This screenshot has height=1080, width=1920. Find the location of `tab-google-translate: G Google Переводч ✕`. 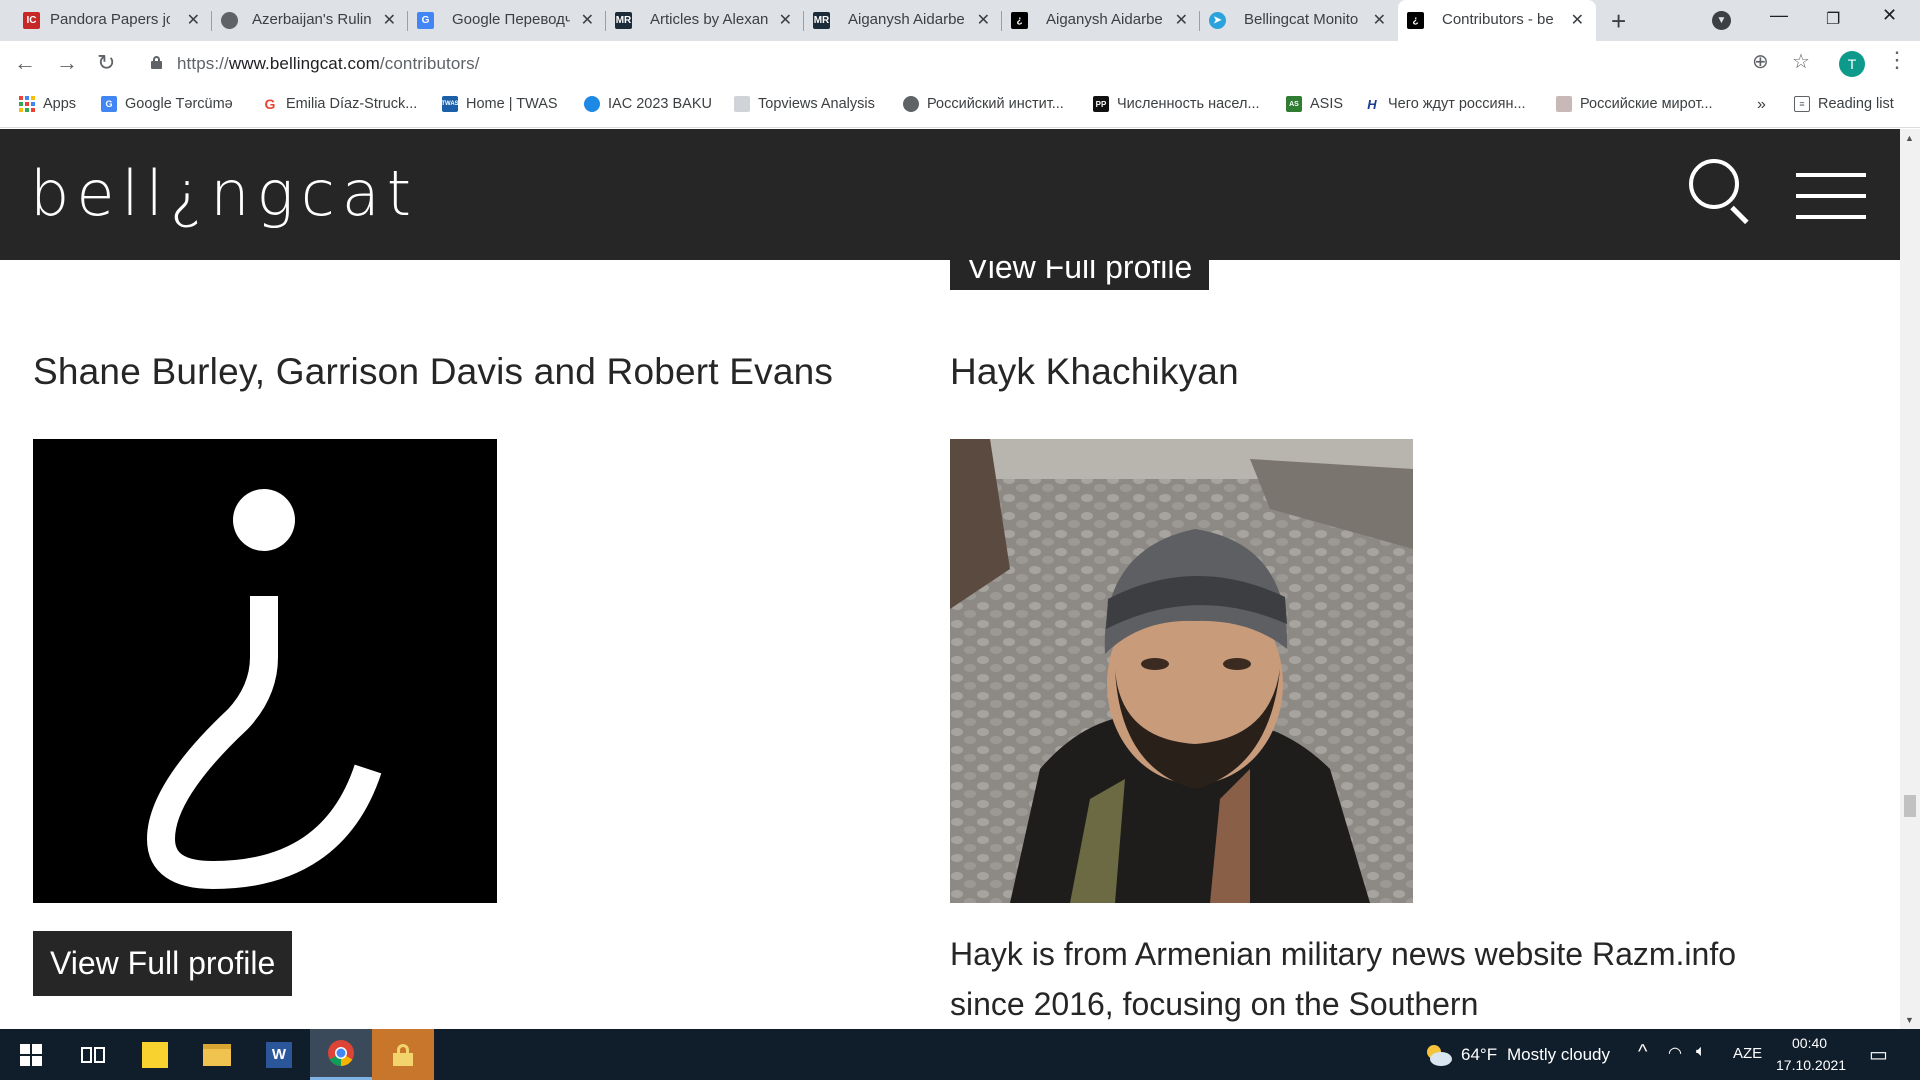

tab-google-translate: G Google Переводч ✕ is located at coordinates (507, 20).